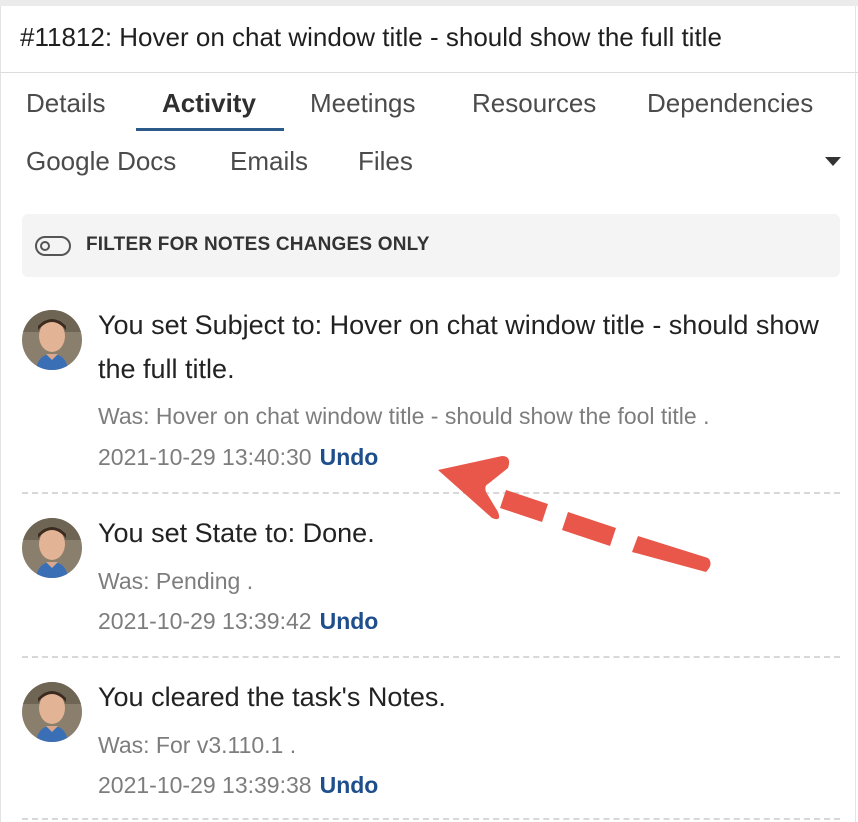 The image size is (858, 822). What do you see at coordinates (258, 244) in the screenshot?
I see `filter-label: FILTER FOR NOTES CHANGES ONLY` at bounding box center [258, 244].